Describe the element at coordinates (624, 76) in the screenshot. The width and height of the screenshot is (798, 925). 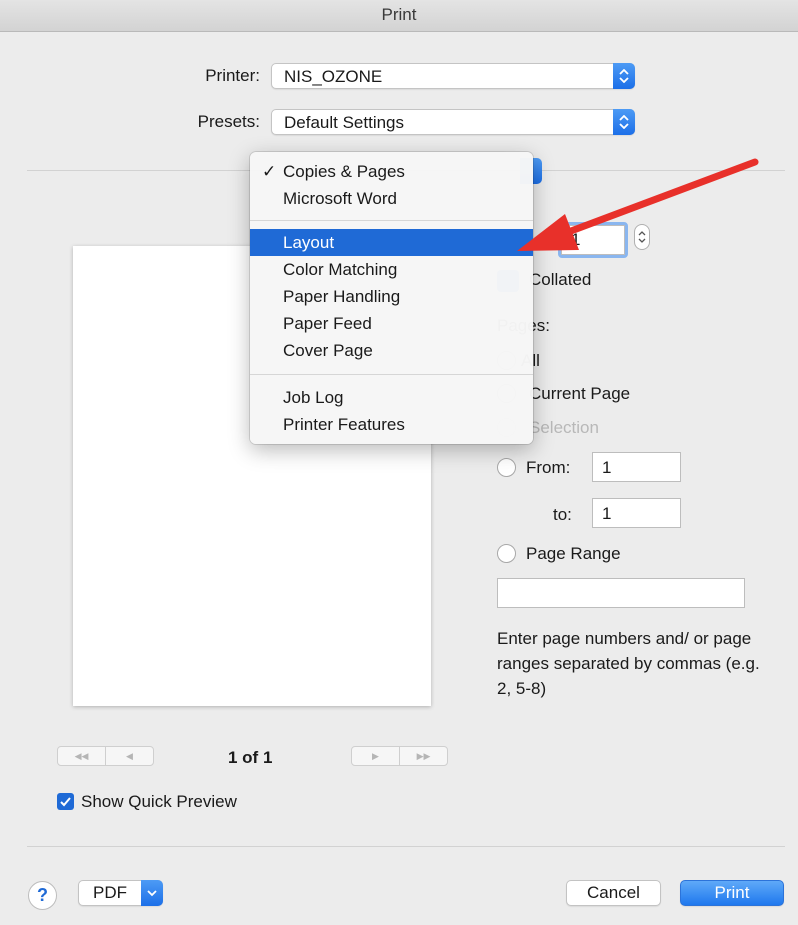
I see `printer-popup-arrows-icon` at that location.